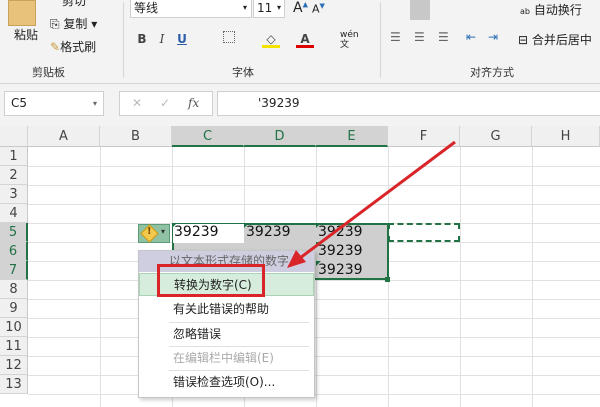  I want to click on arrow-head, so click(296, 259).